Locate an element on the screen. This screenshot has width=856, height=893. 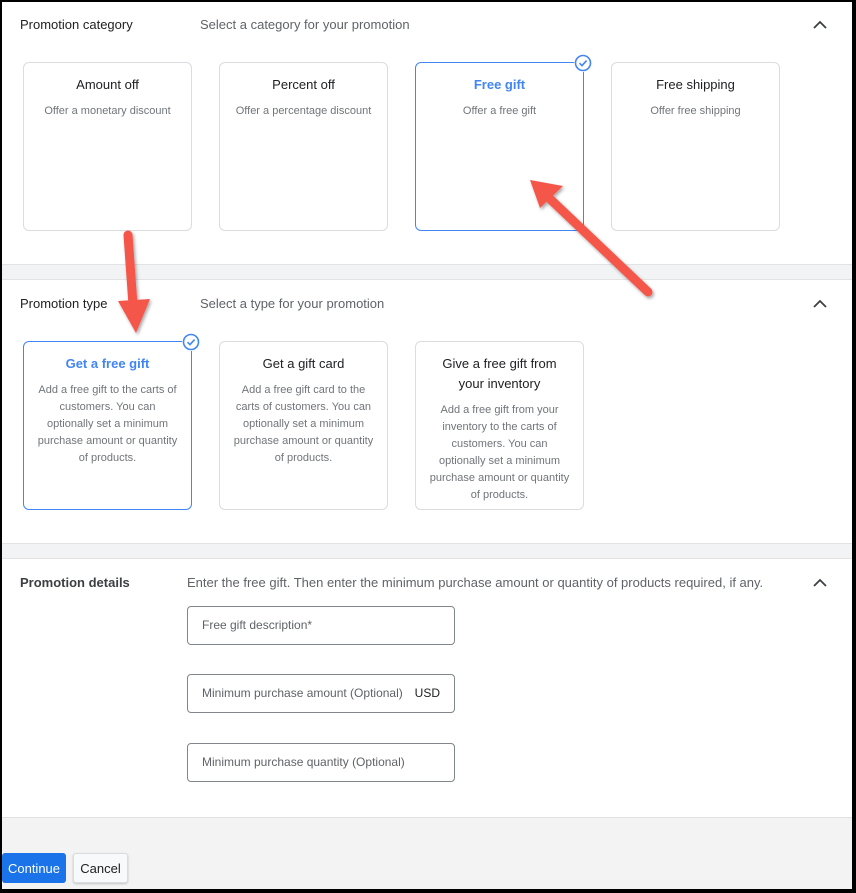
section-title: Promotion details is located at coordinates (75, 582).